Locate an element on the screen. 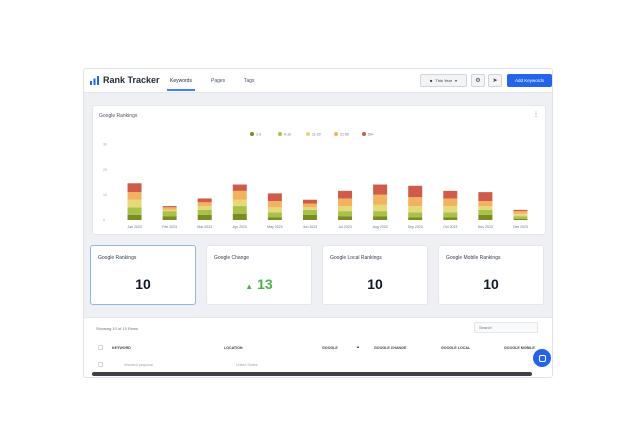  chat-button is located at coordinates (542, 358).